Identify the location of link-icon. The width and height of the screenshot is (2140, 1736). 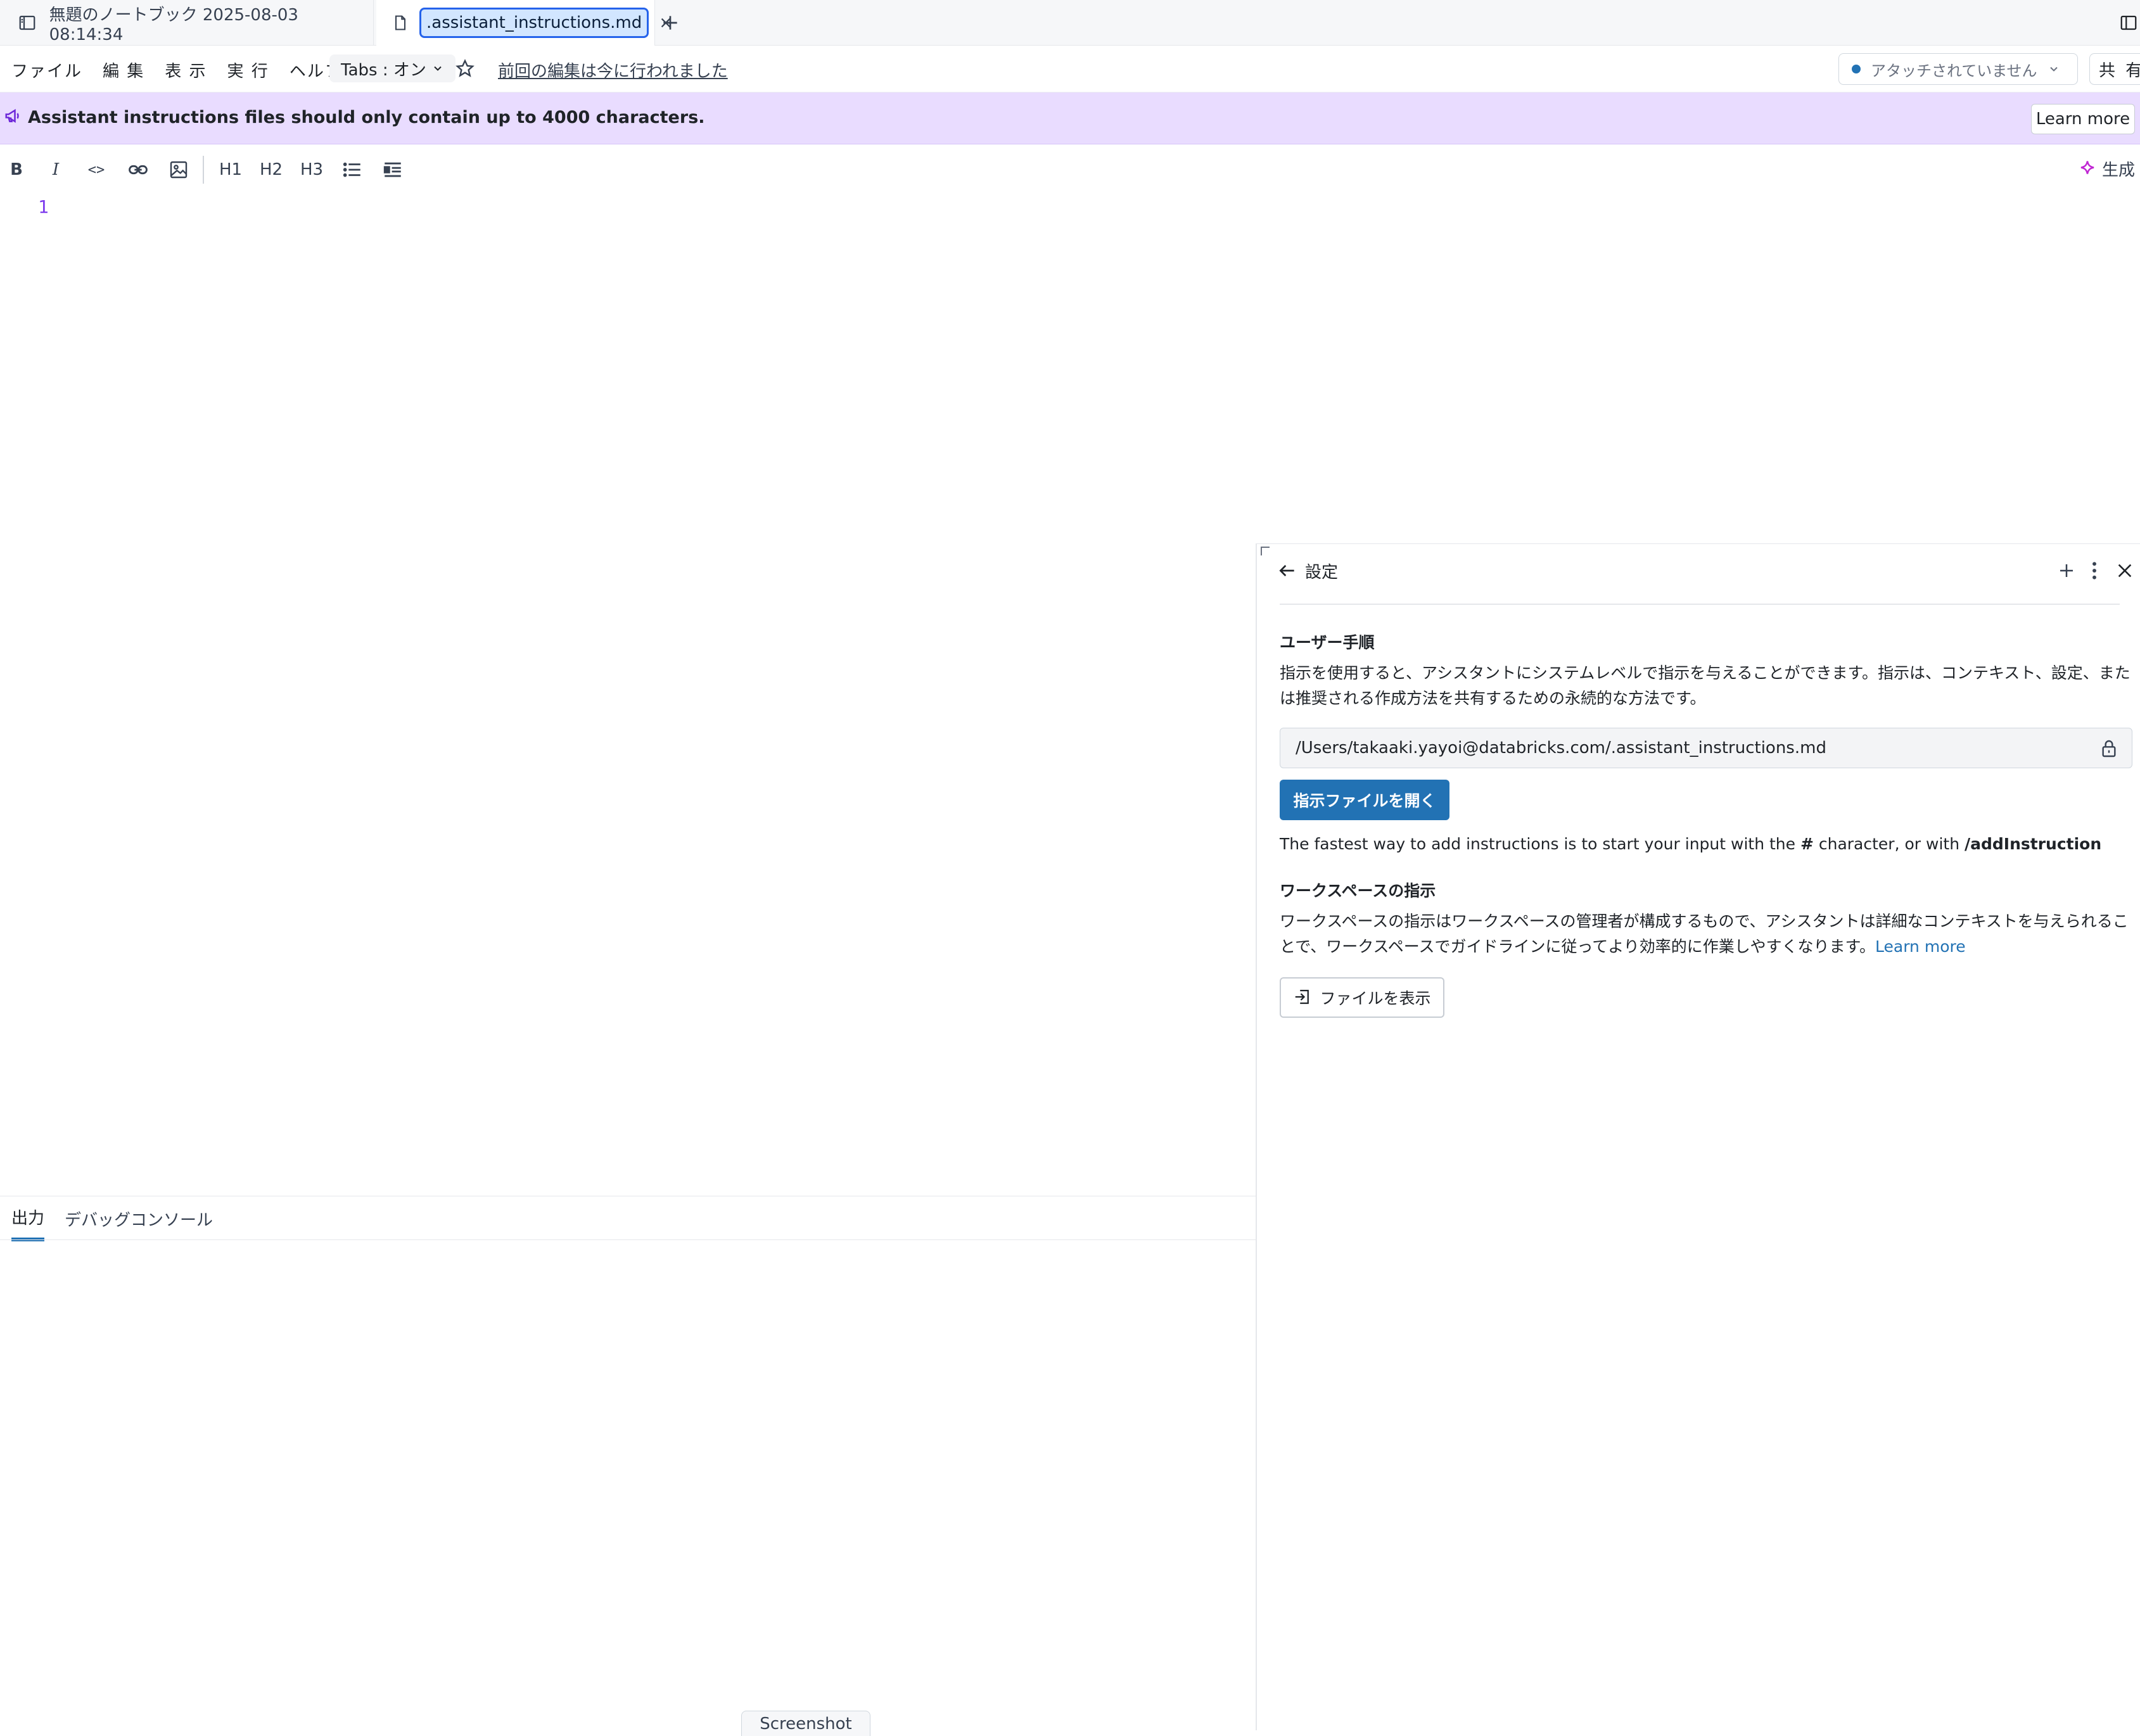
(138, 170).